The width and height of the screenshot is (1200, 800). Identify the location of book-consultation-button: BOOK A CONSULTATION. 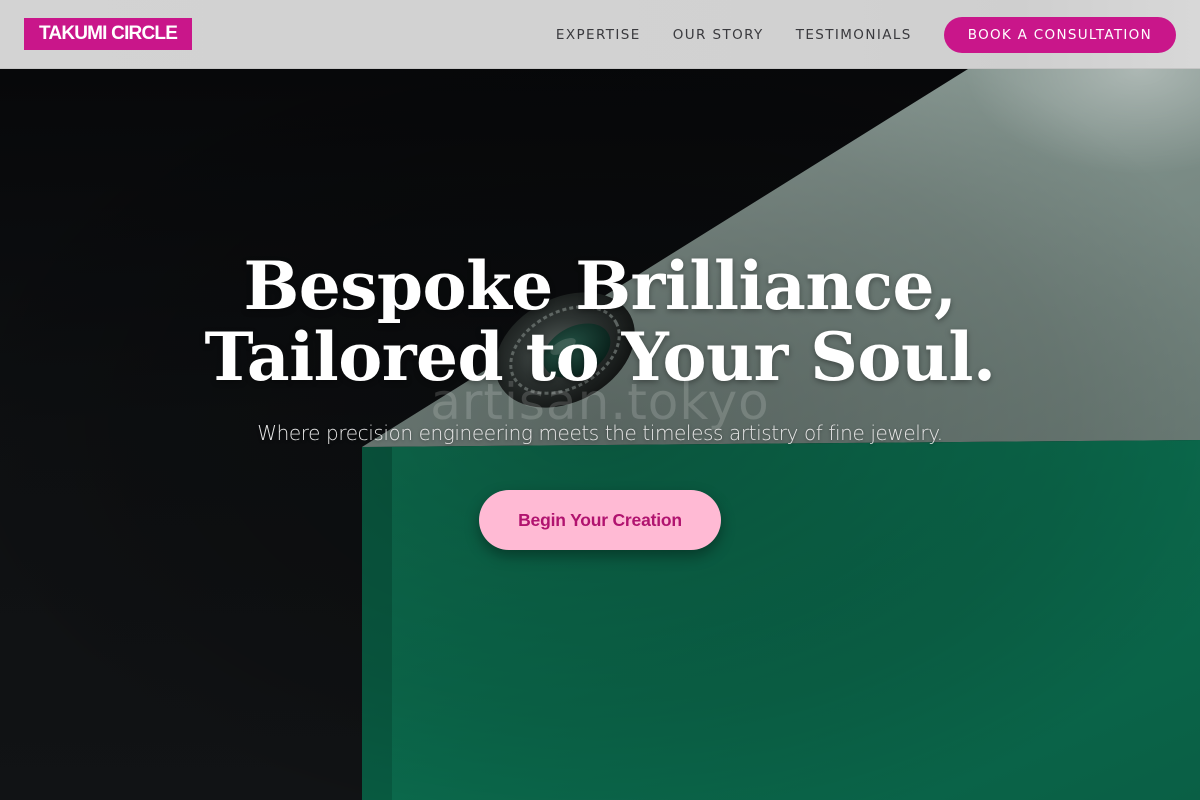
(1059, 34).